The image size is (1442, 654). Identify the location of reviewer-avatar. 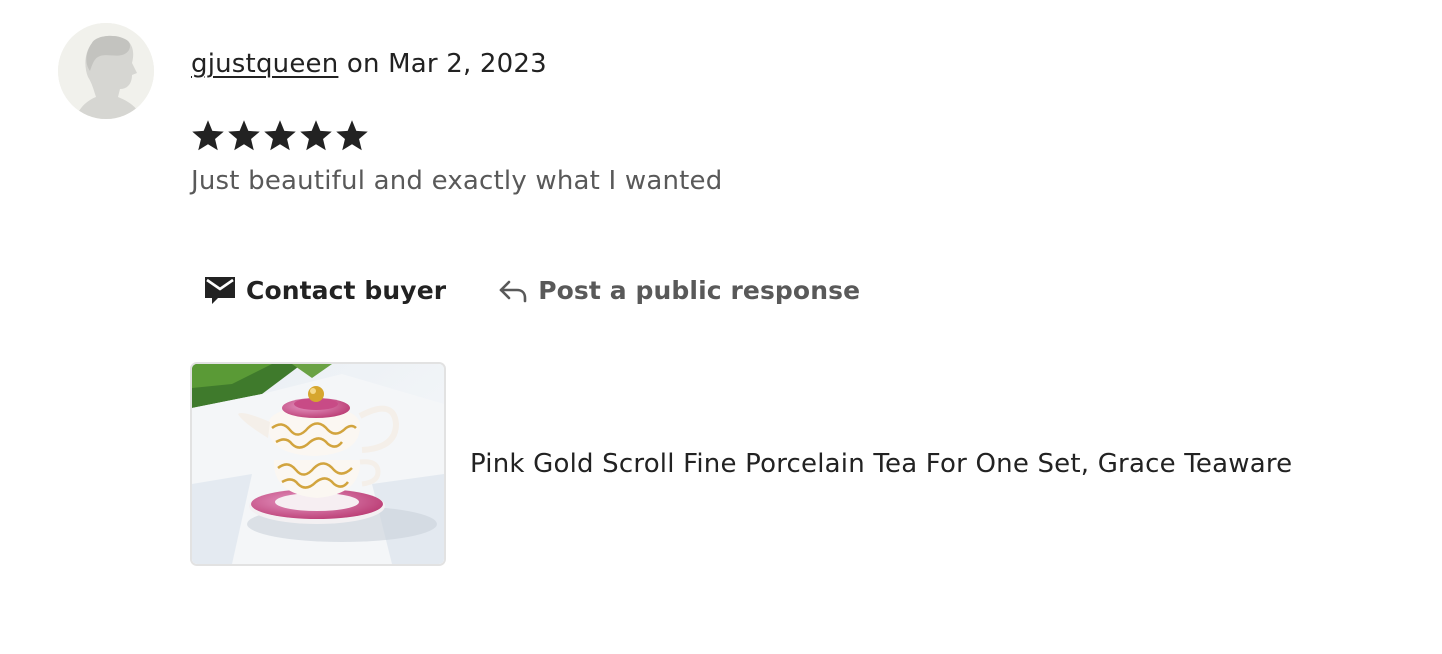
(106, 71).